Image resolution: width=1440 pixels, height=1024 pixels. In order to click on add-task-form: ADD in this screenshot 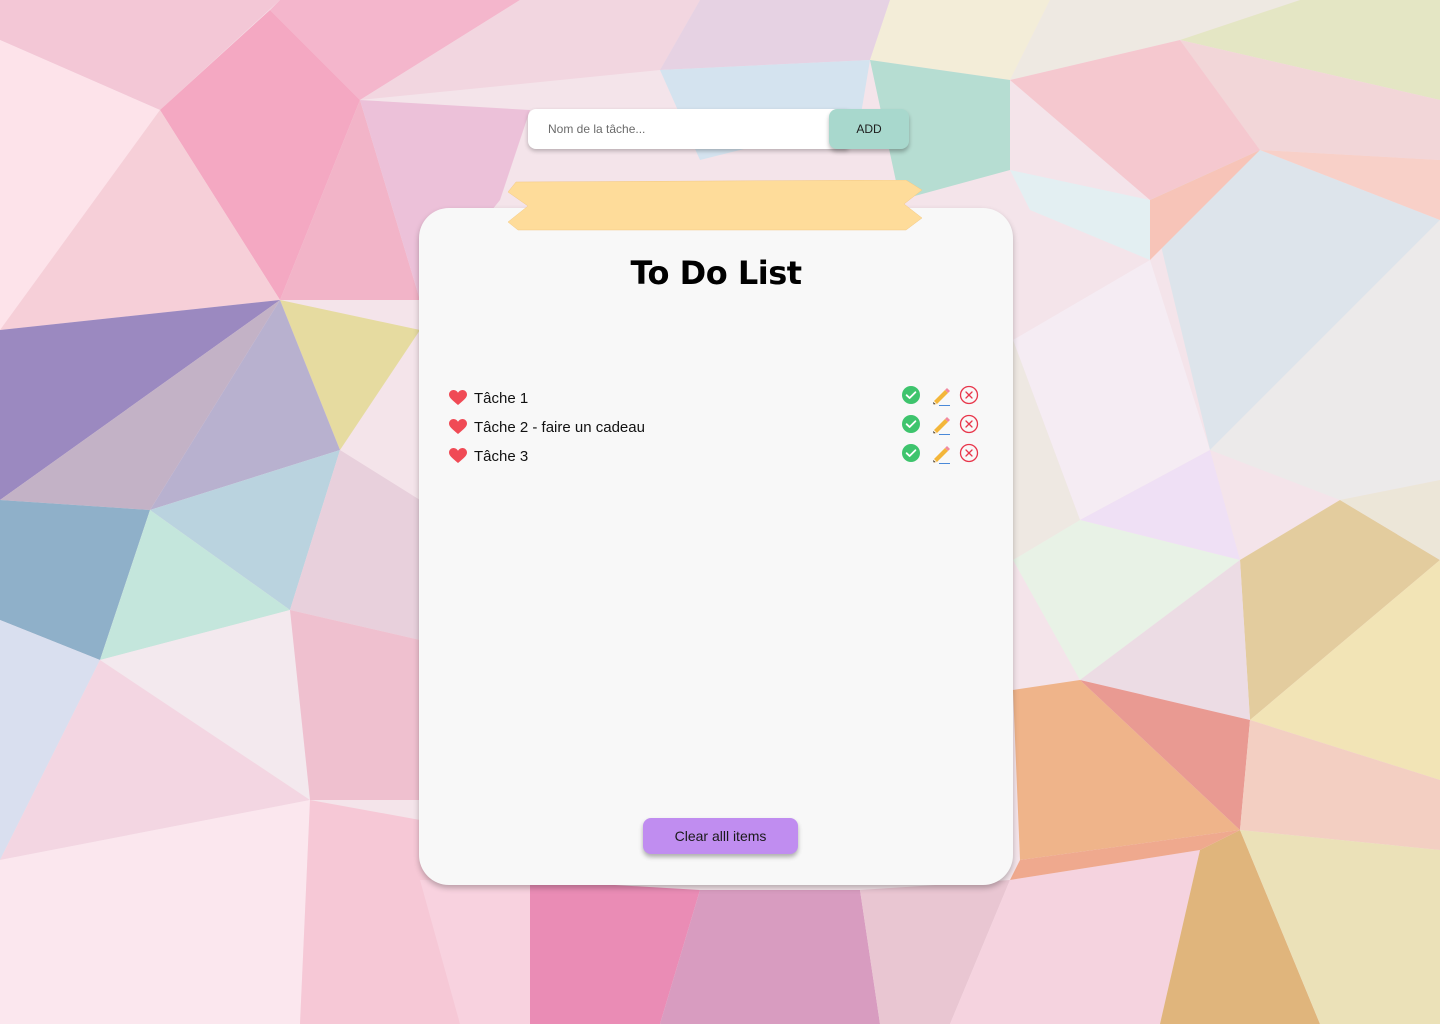, I will do `click(718, 129)`.